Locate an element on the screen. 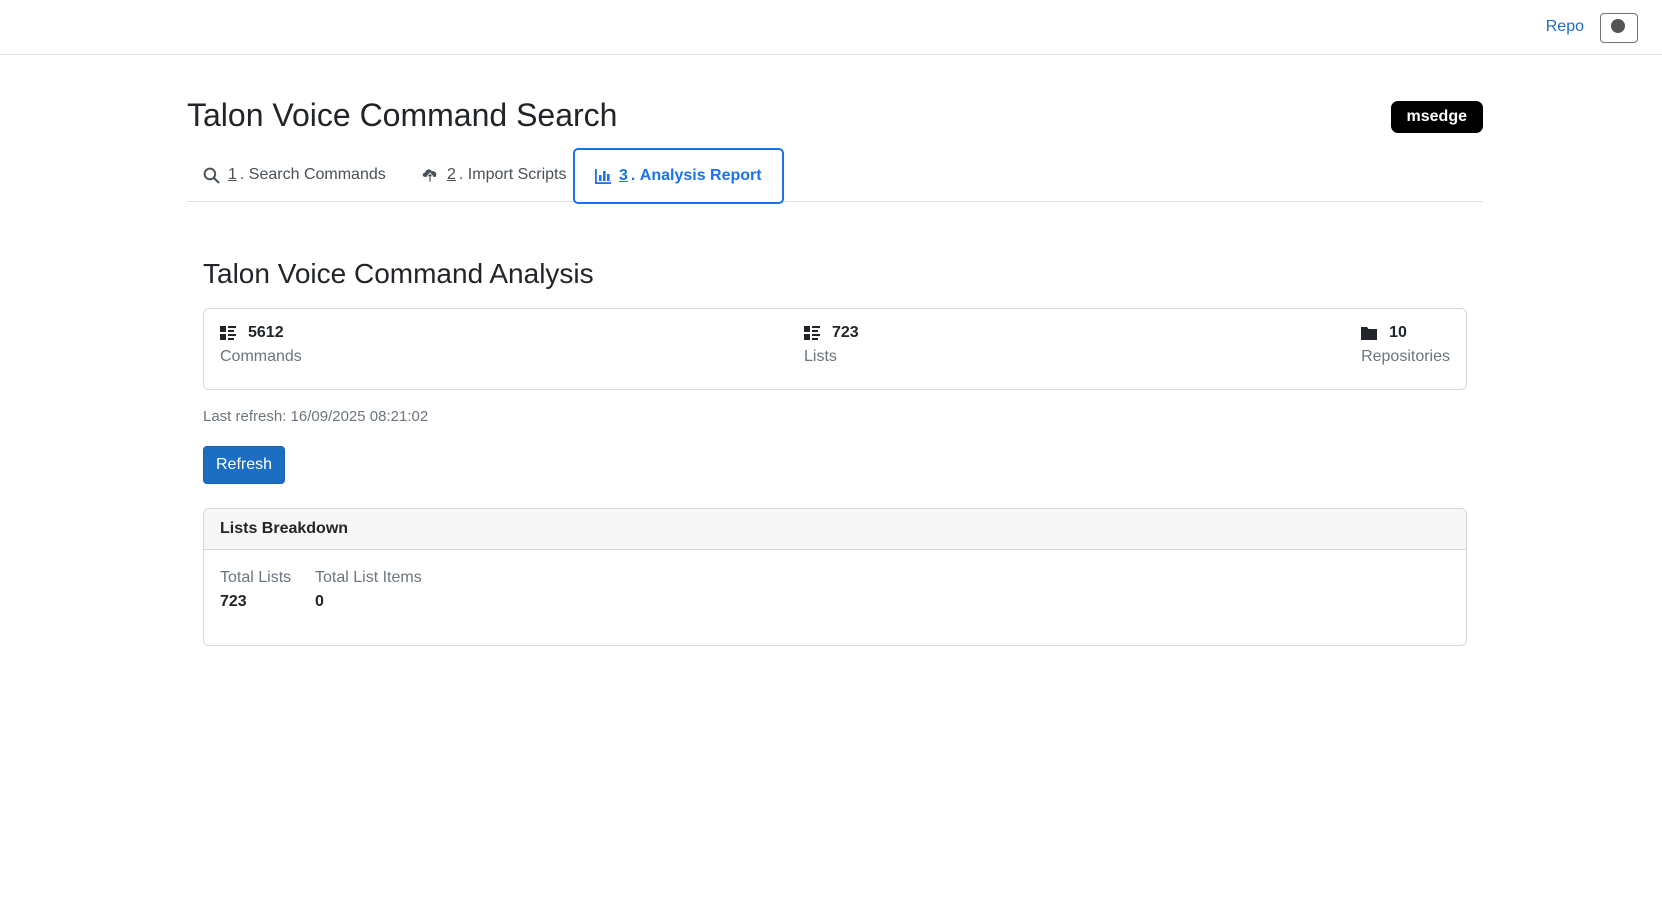 Image resolution: width=1662 pixels, height=905 pixels. total-lists-label: Total Lists is located at coordinates (256, 577).